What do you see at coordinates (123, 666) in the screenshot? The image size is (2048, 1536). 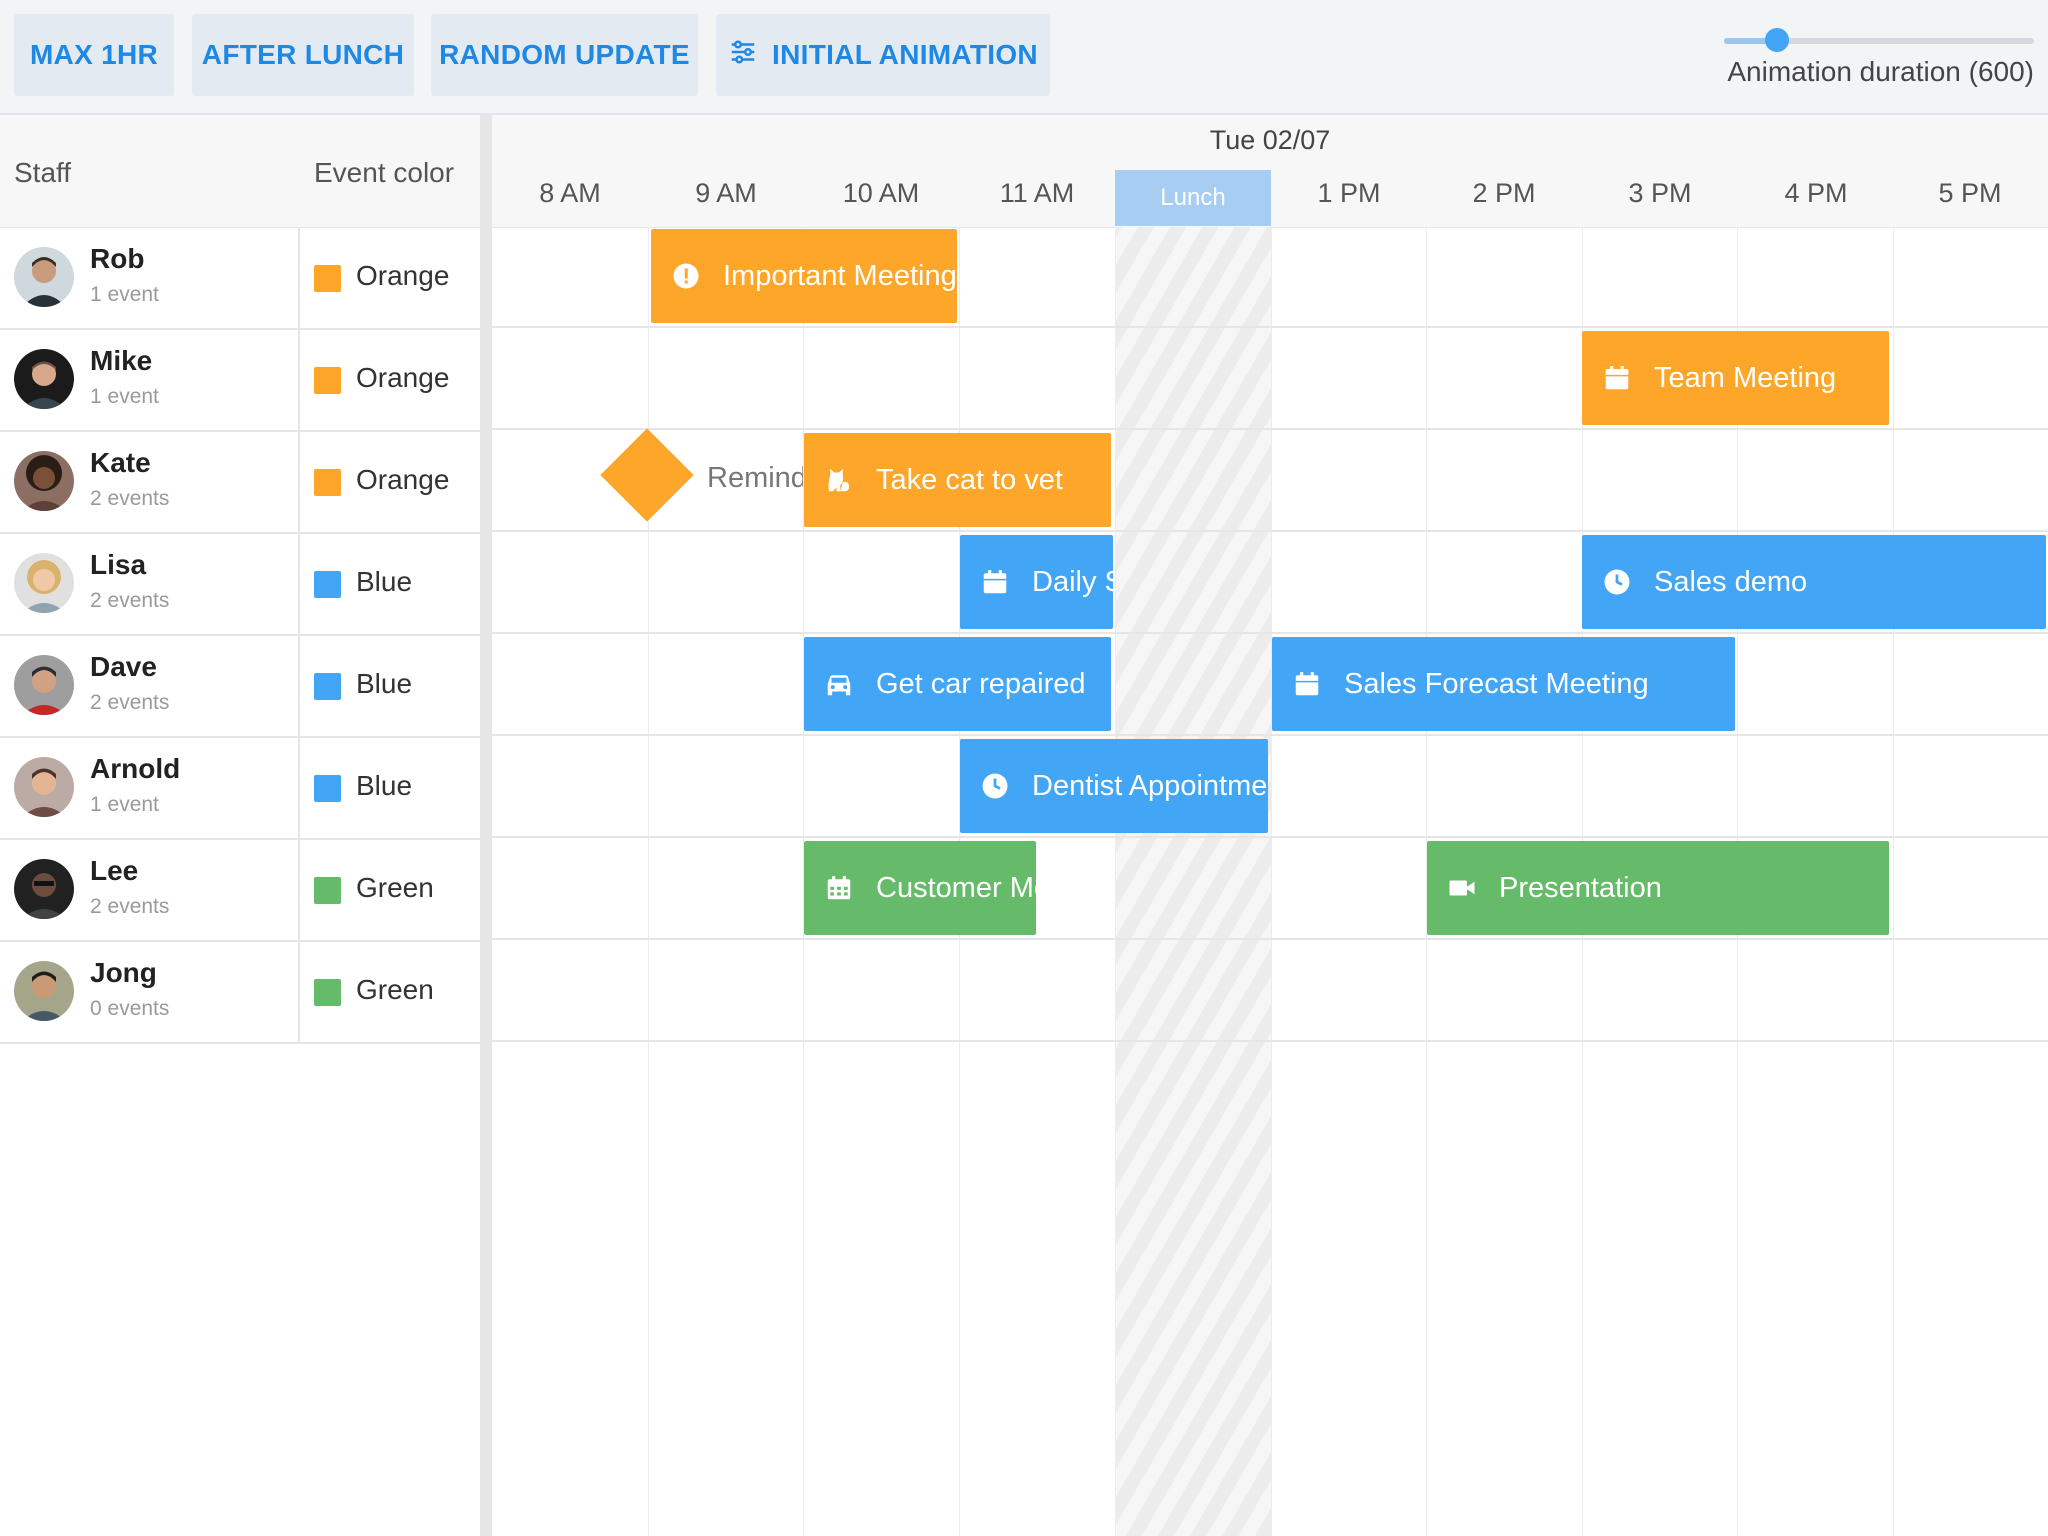 I see `staff-name: Dave` at bounding box center [123, 666].